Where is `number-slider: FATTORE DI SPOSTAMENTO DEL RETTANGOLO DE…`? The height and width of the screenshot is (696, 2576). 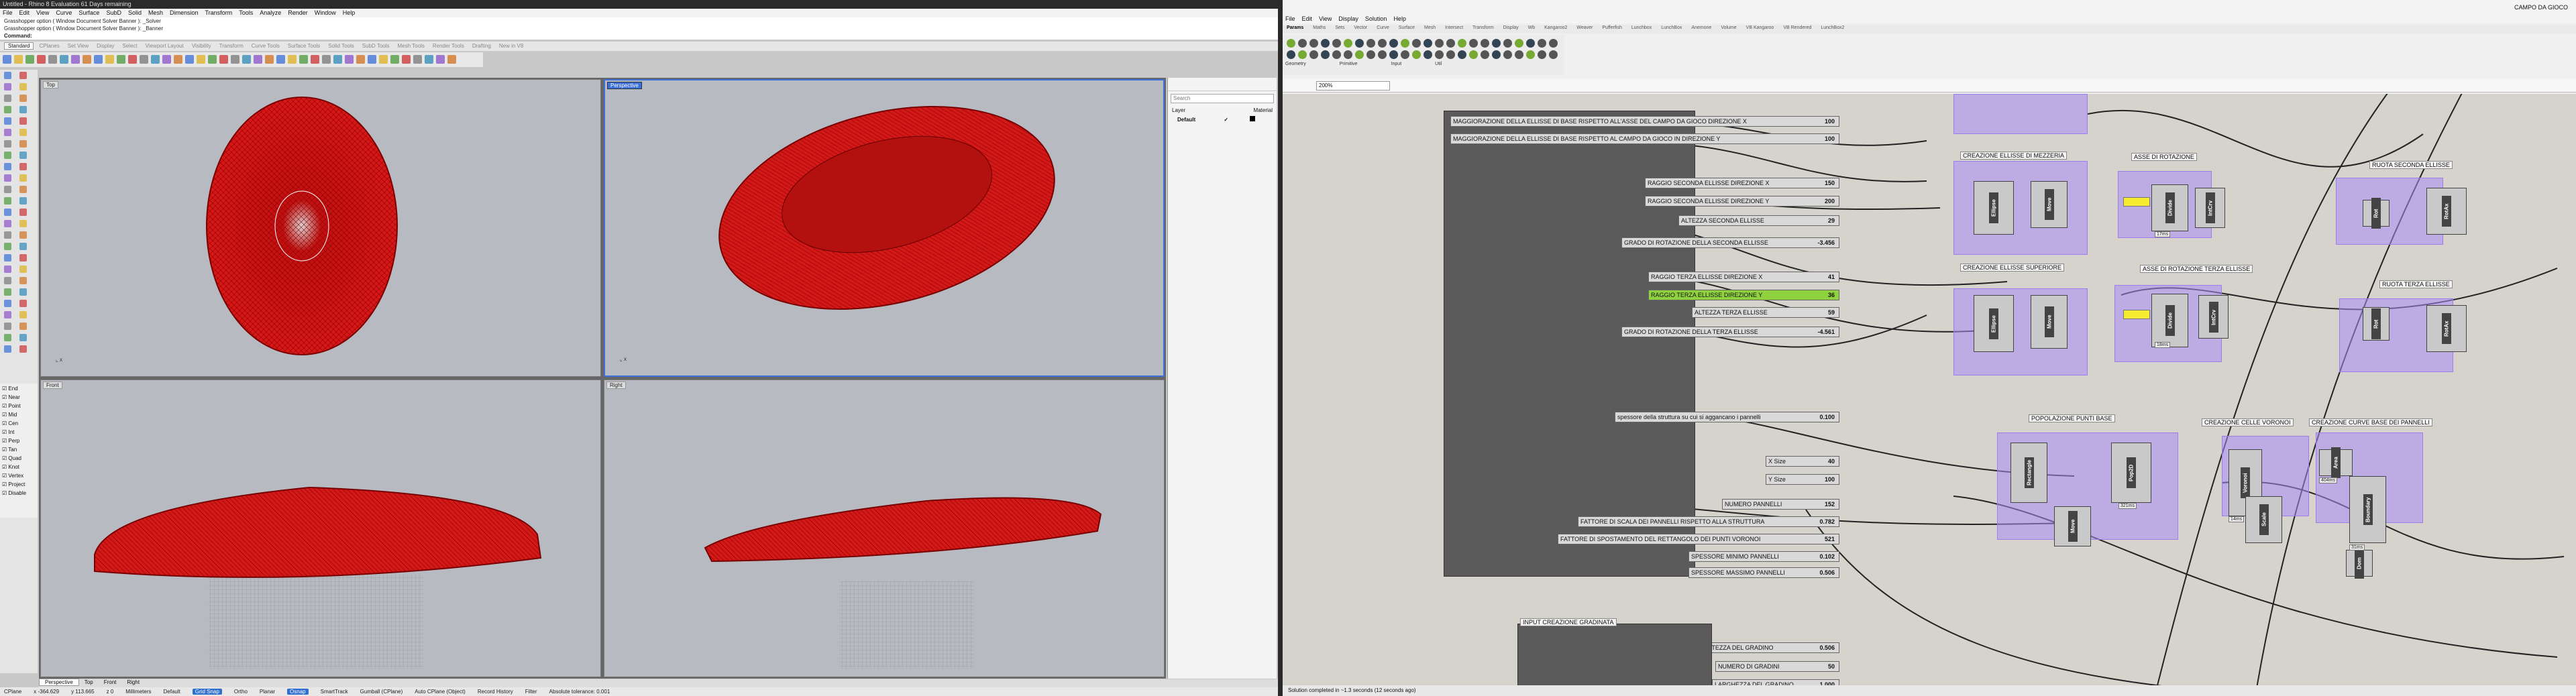
number-slider: FATTORE DI SPOSTAMENTO DEL RETTANGOLO DE… is located at coordinates (1698, 539).